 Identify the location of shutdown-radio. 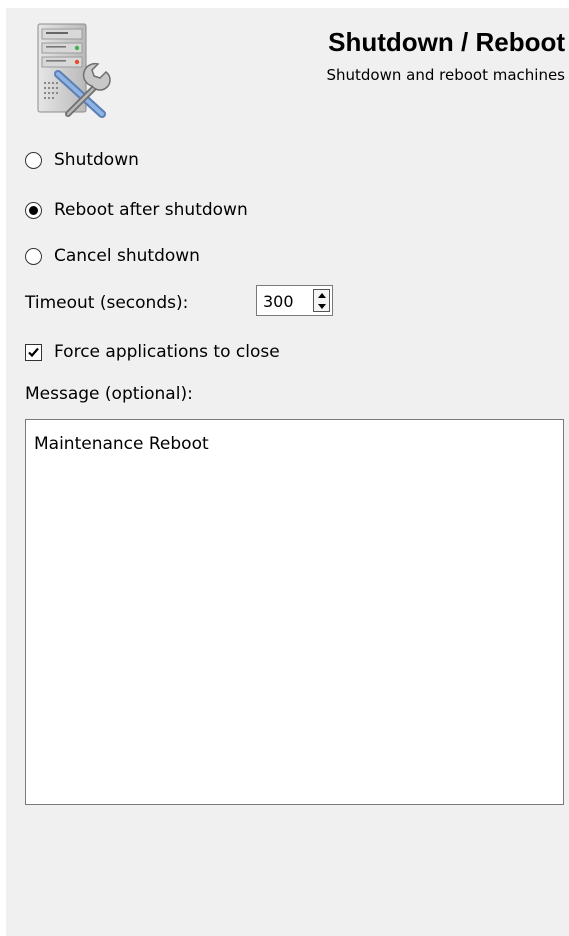
(33, 160).